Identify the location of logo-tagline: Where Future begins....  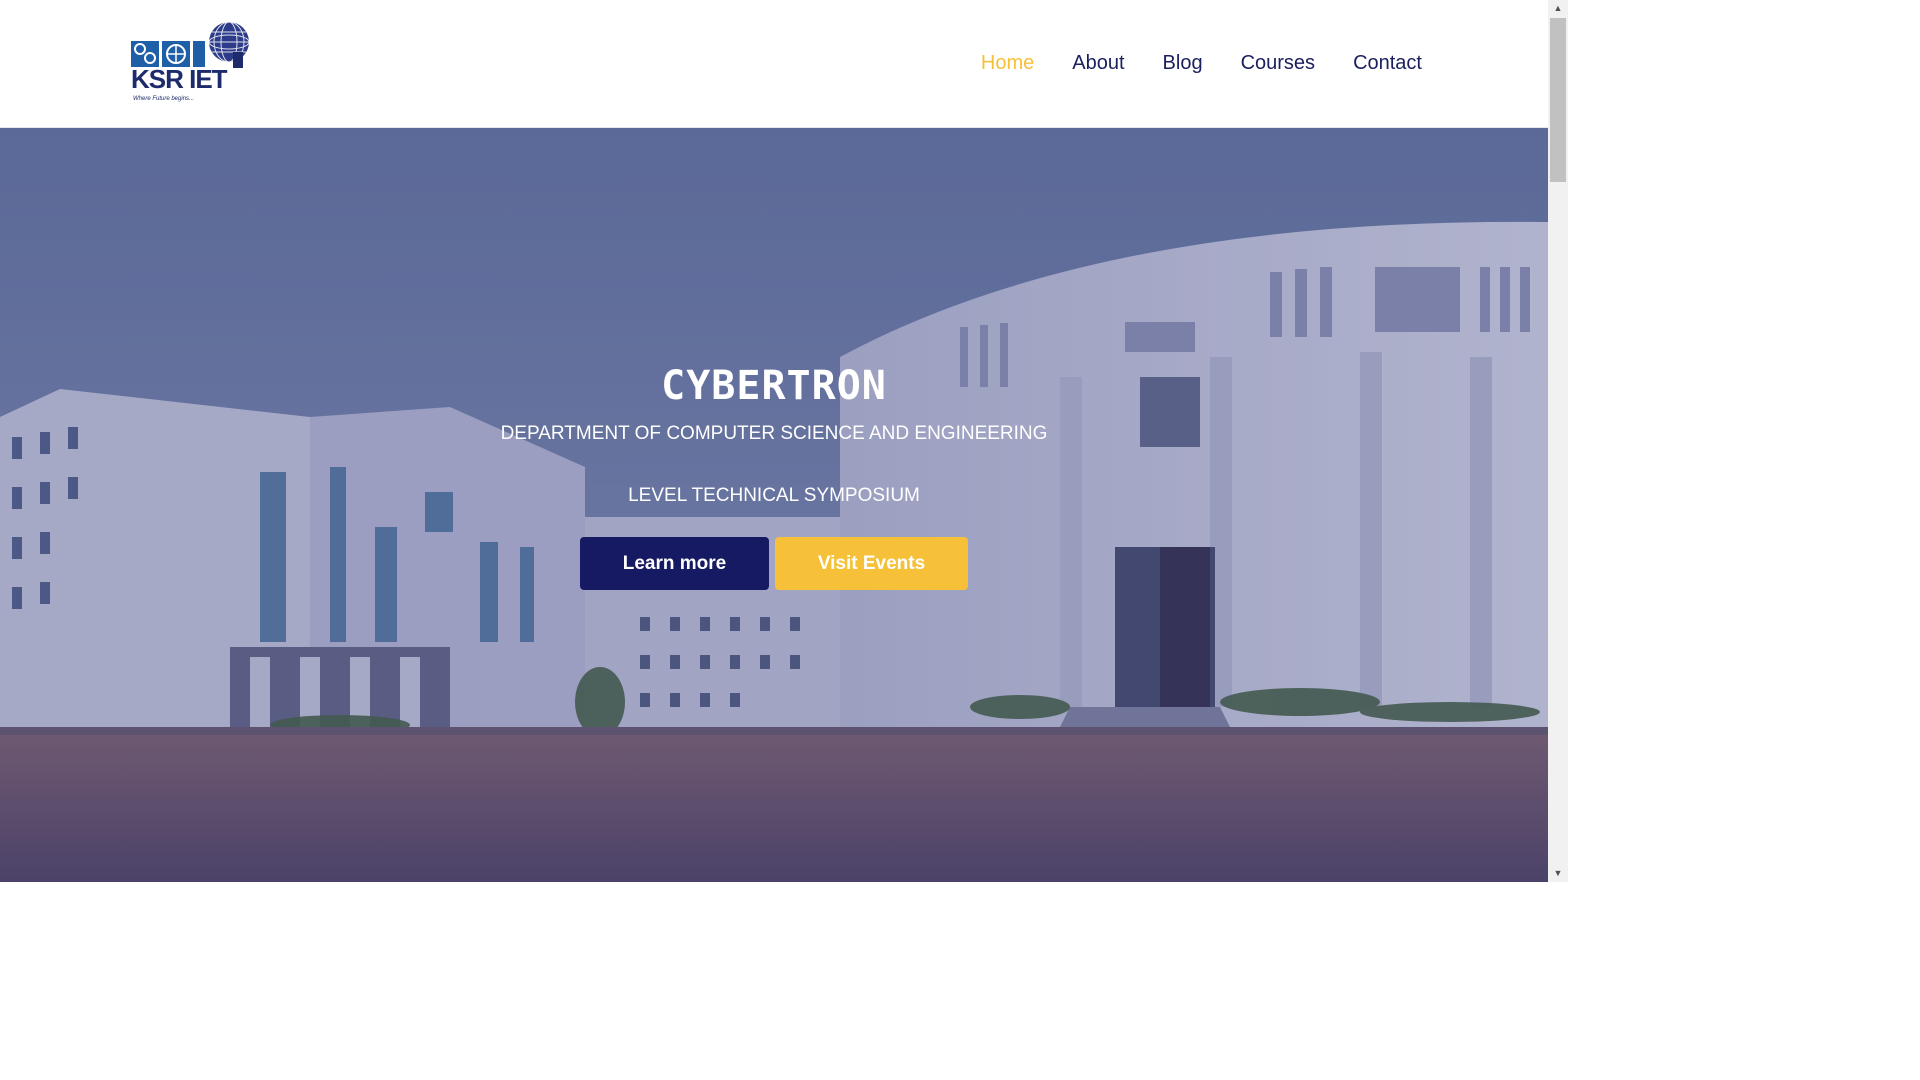
(164, 99).